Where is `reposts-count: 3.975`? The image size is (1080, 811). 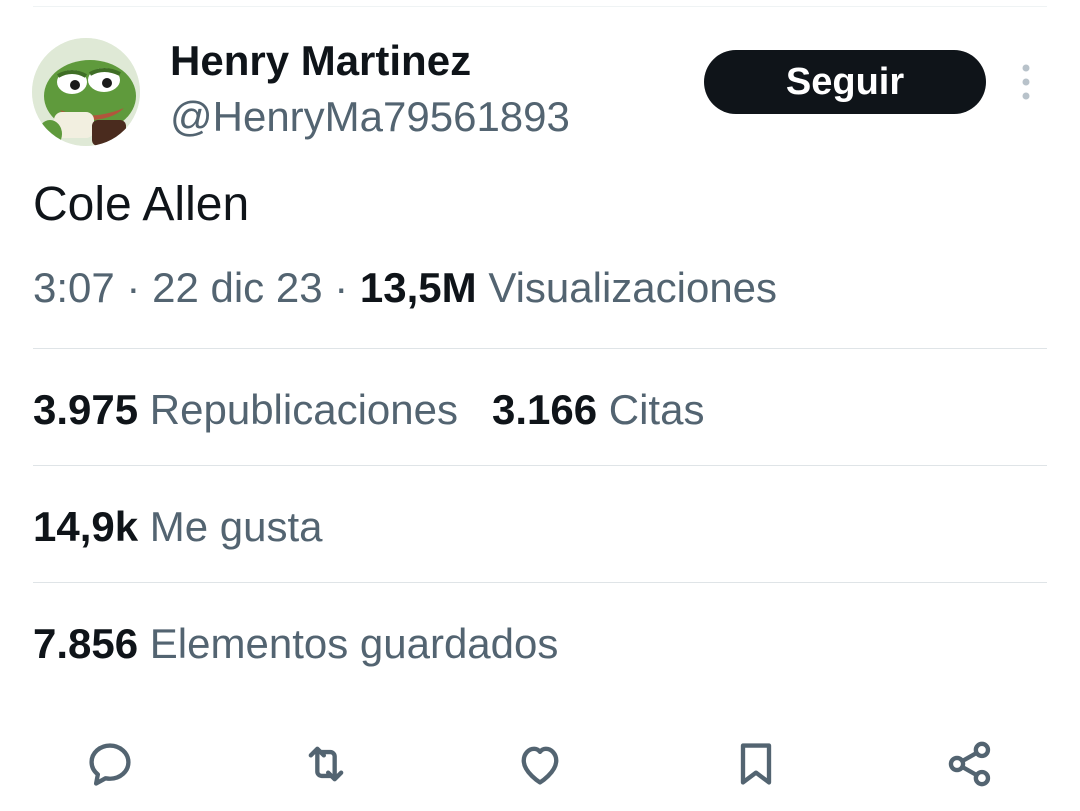 reposts-count: 3.975 is located at coordinates (86, 409).